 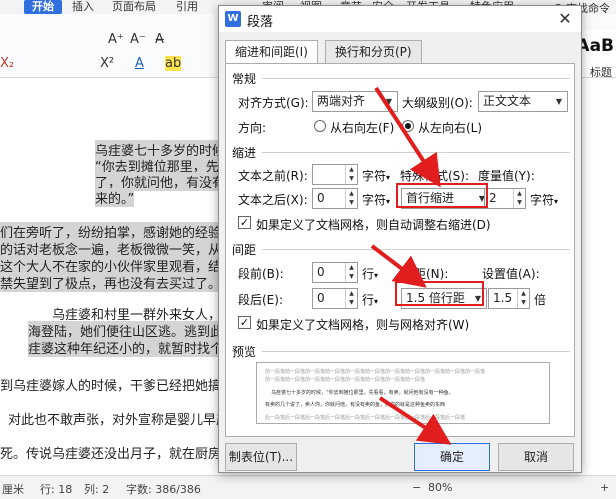 I want to click on indent-group-label: 缩进, so click(x=244, y=153).